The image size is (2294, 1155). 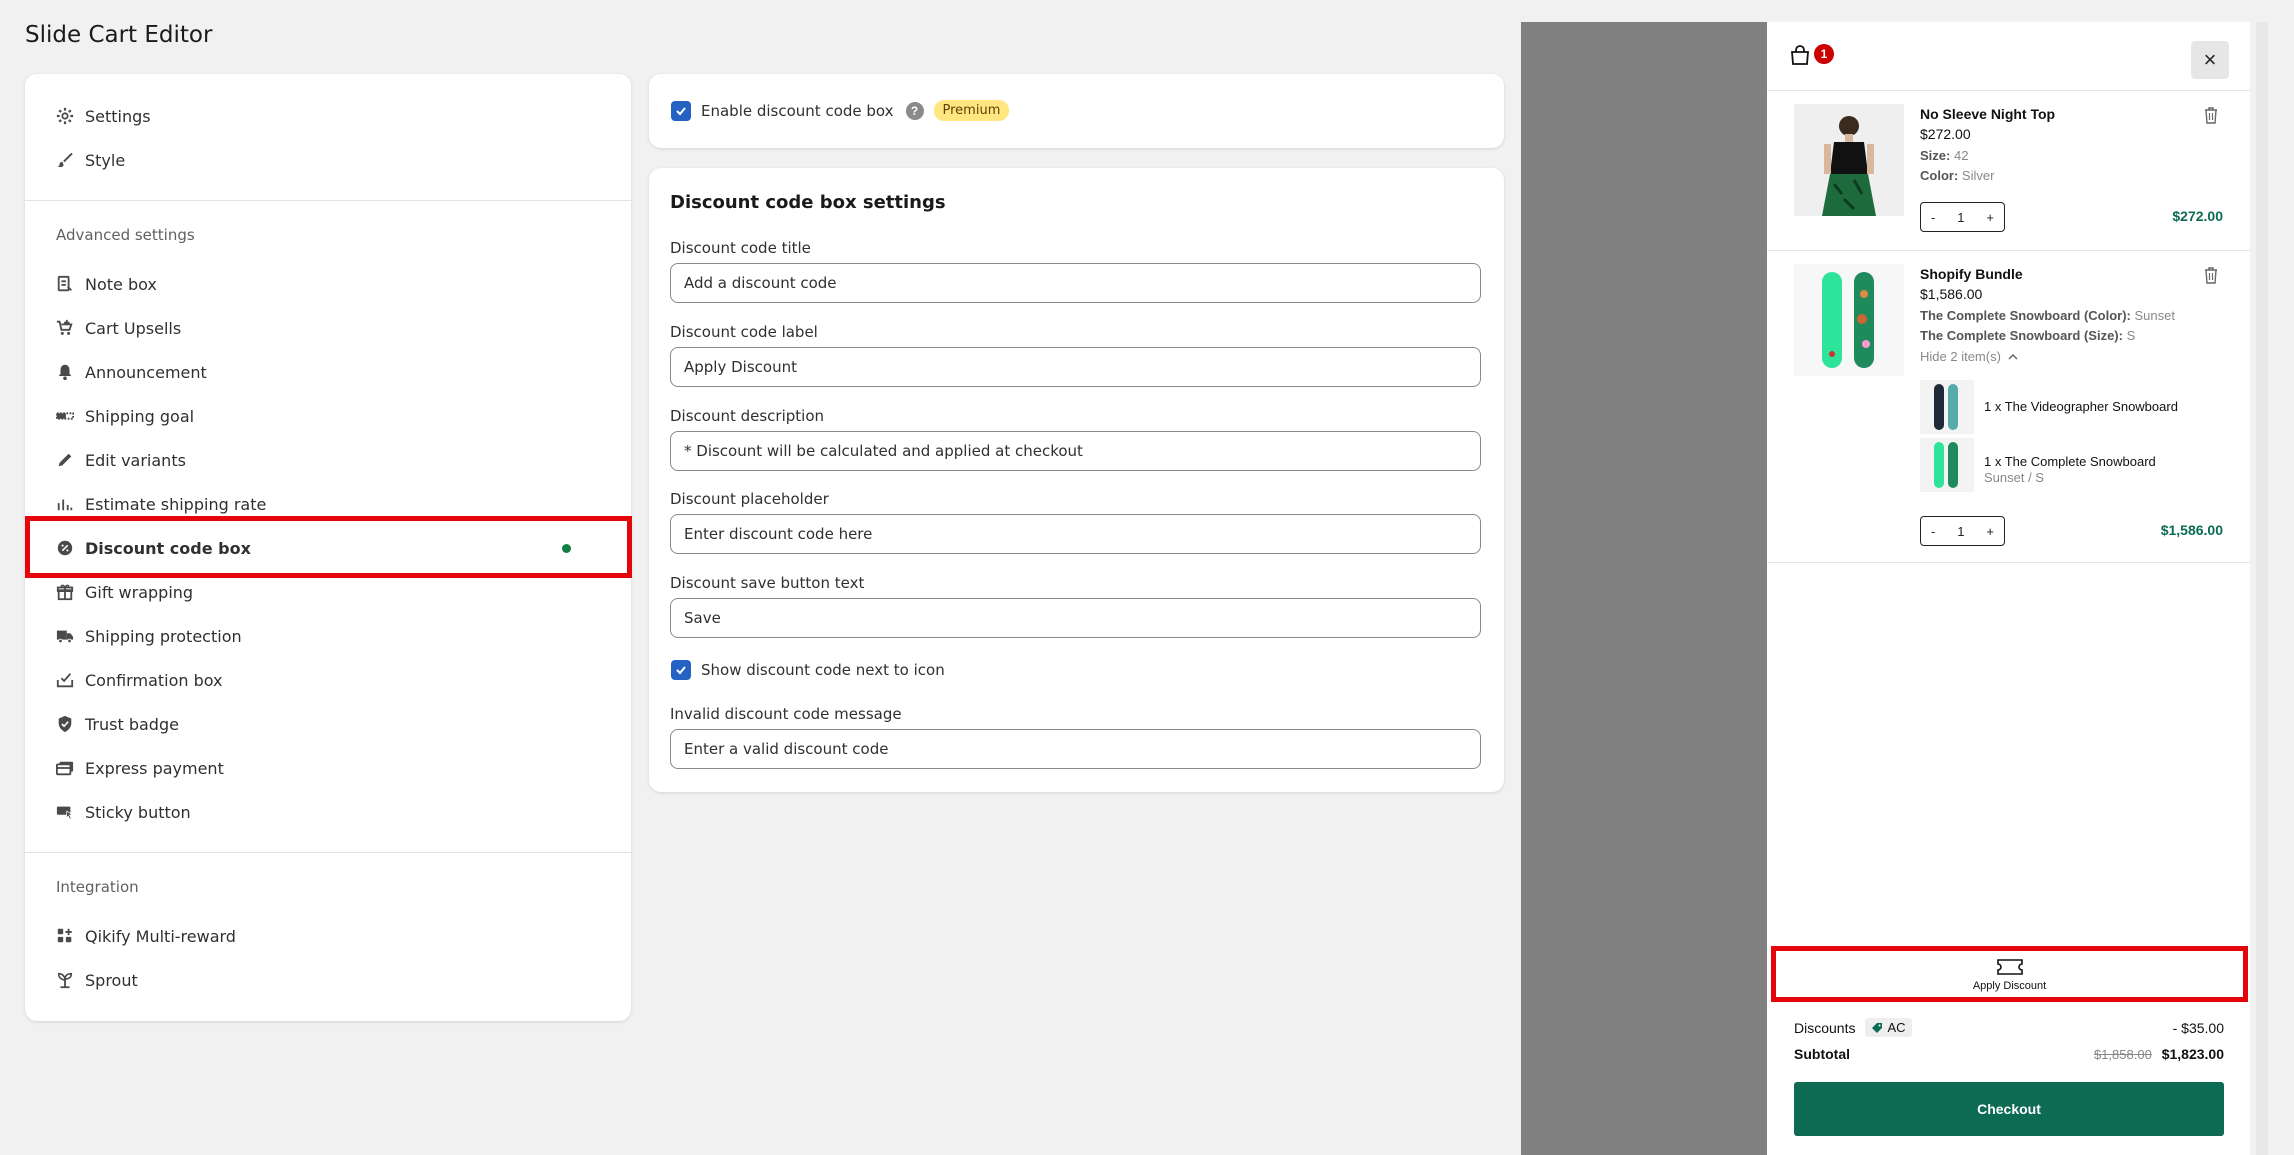 What do you see at coordinates (914, 110) in the screenshot?
I see `help-icon: ?` at bounding box center [914, 110].